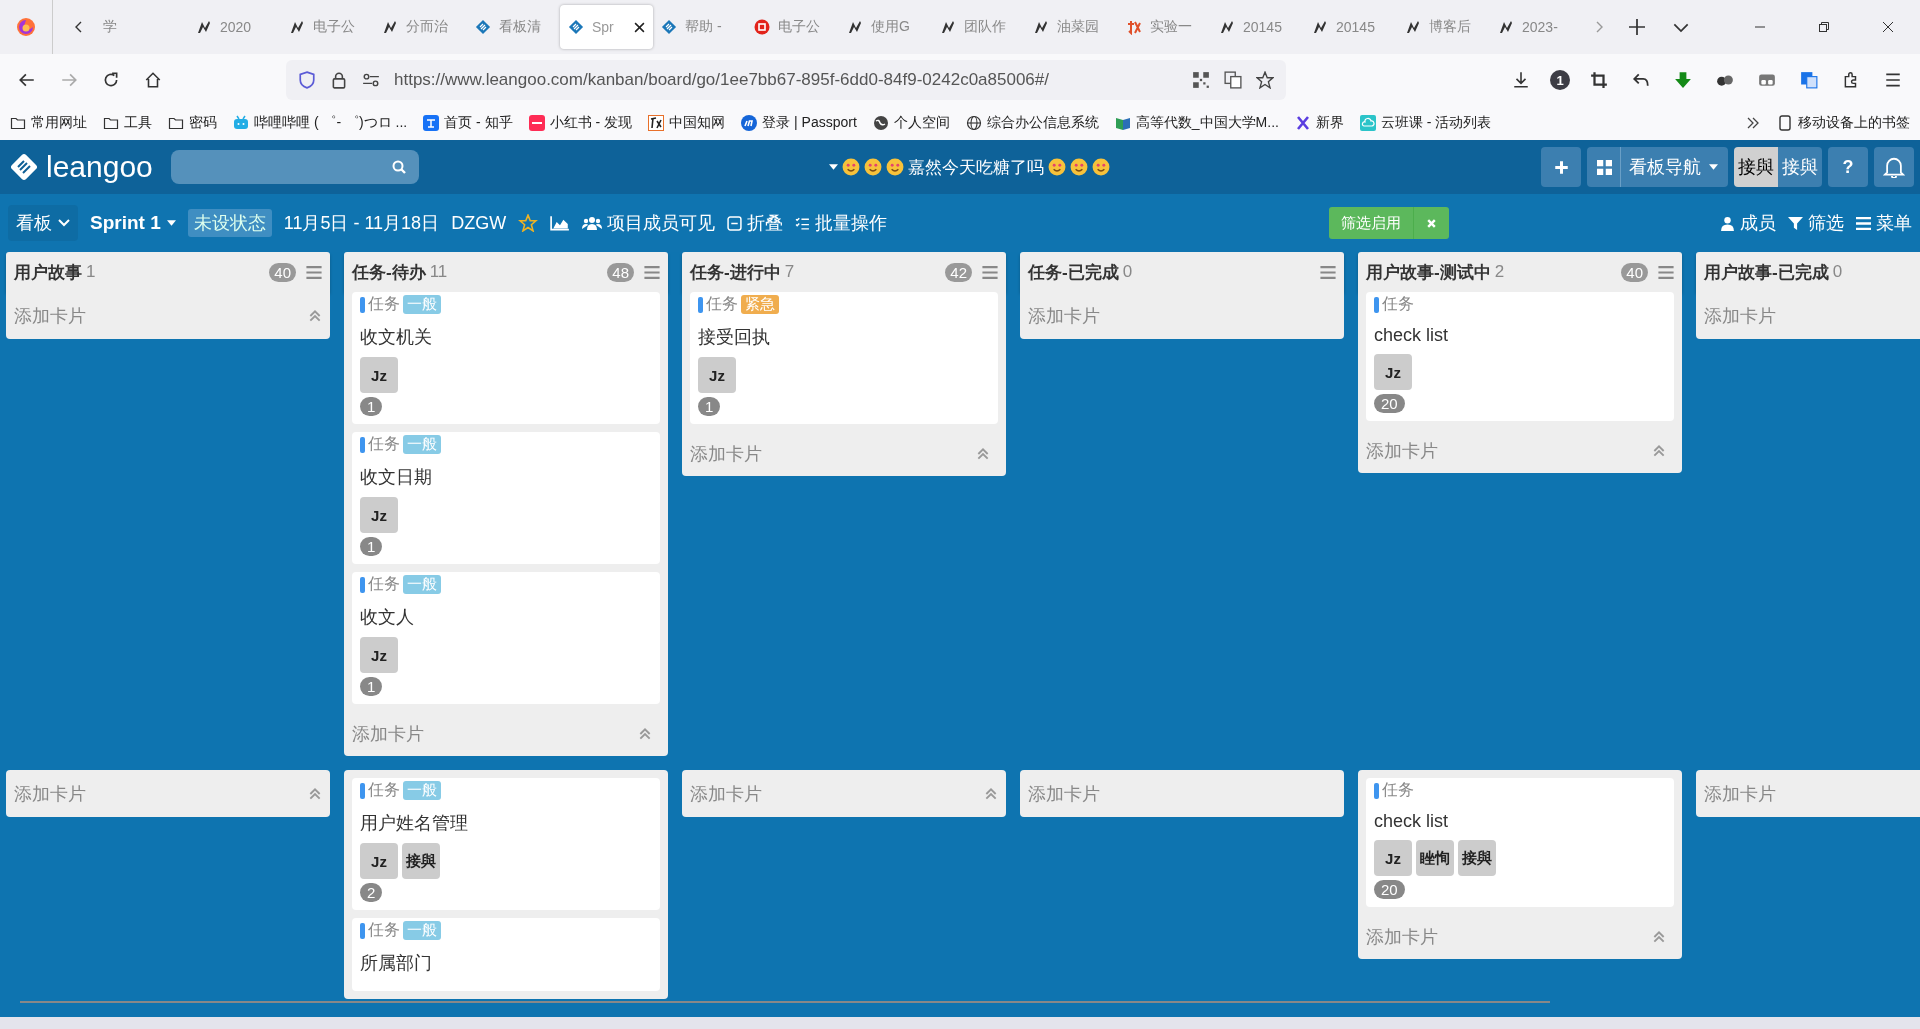  I want to click on address-bar: https://www.leangoo.com/kanban/board/go/1ee7bb67-895f-6dd0-84f9-0242c0a85006#/, so click(786, 80).